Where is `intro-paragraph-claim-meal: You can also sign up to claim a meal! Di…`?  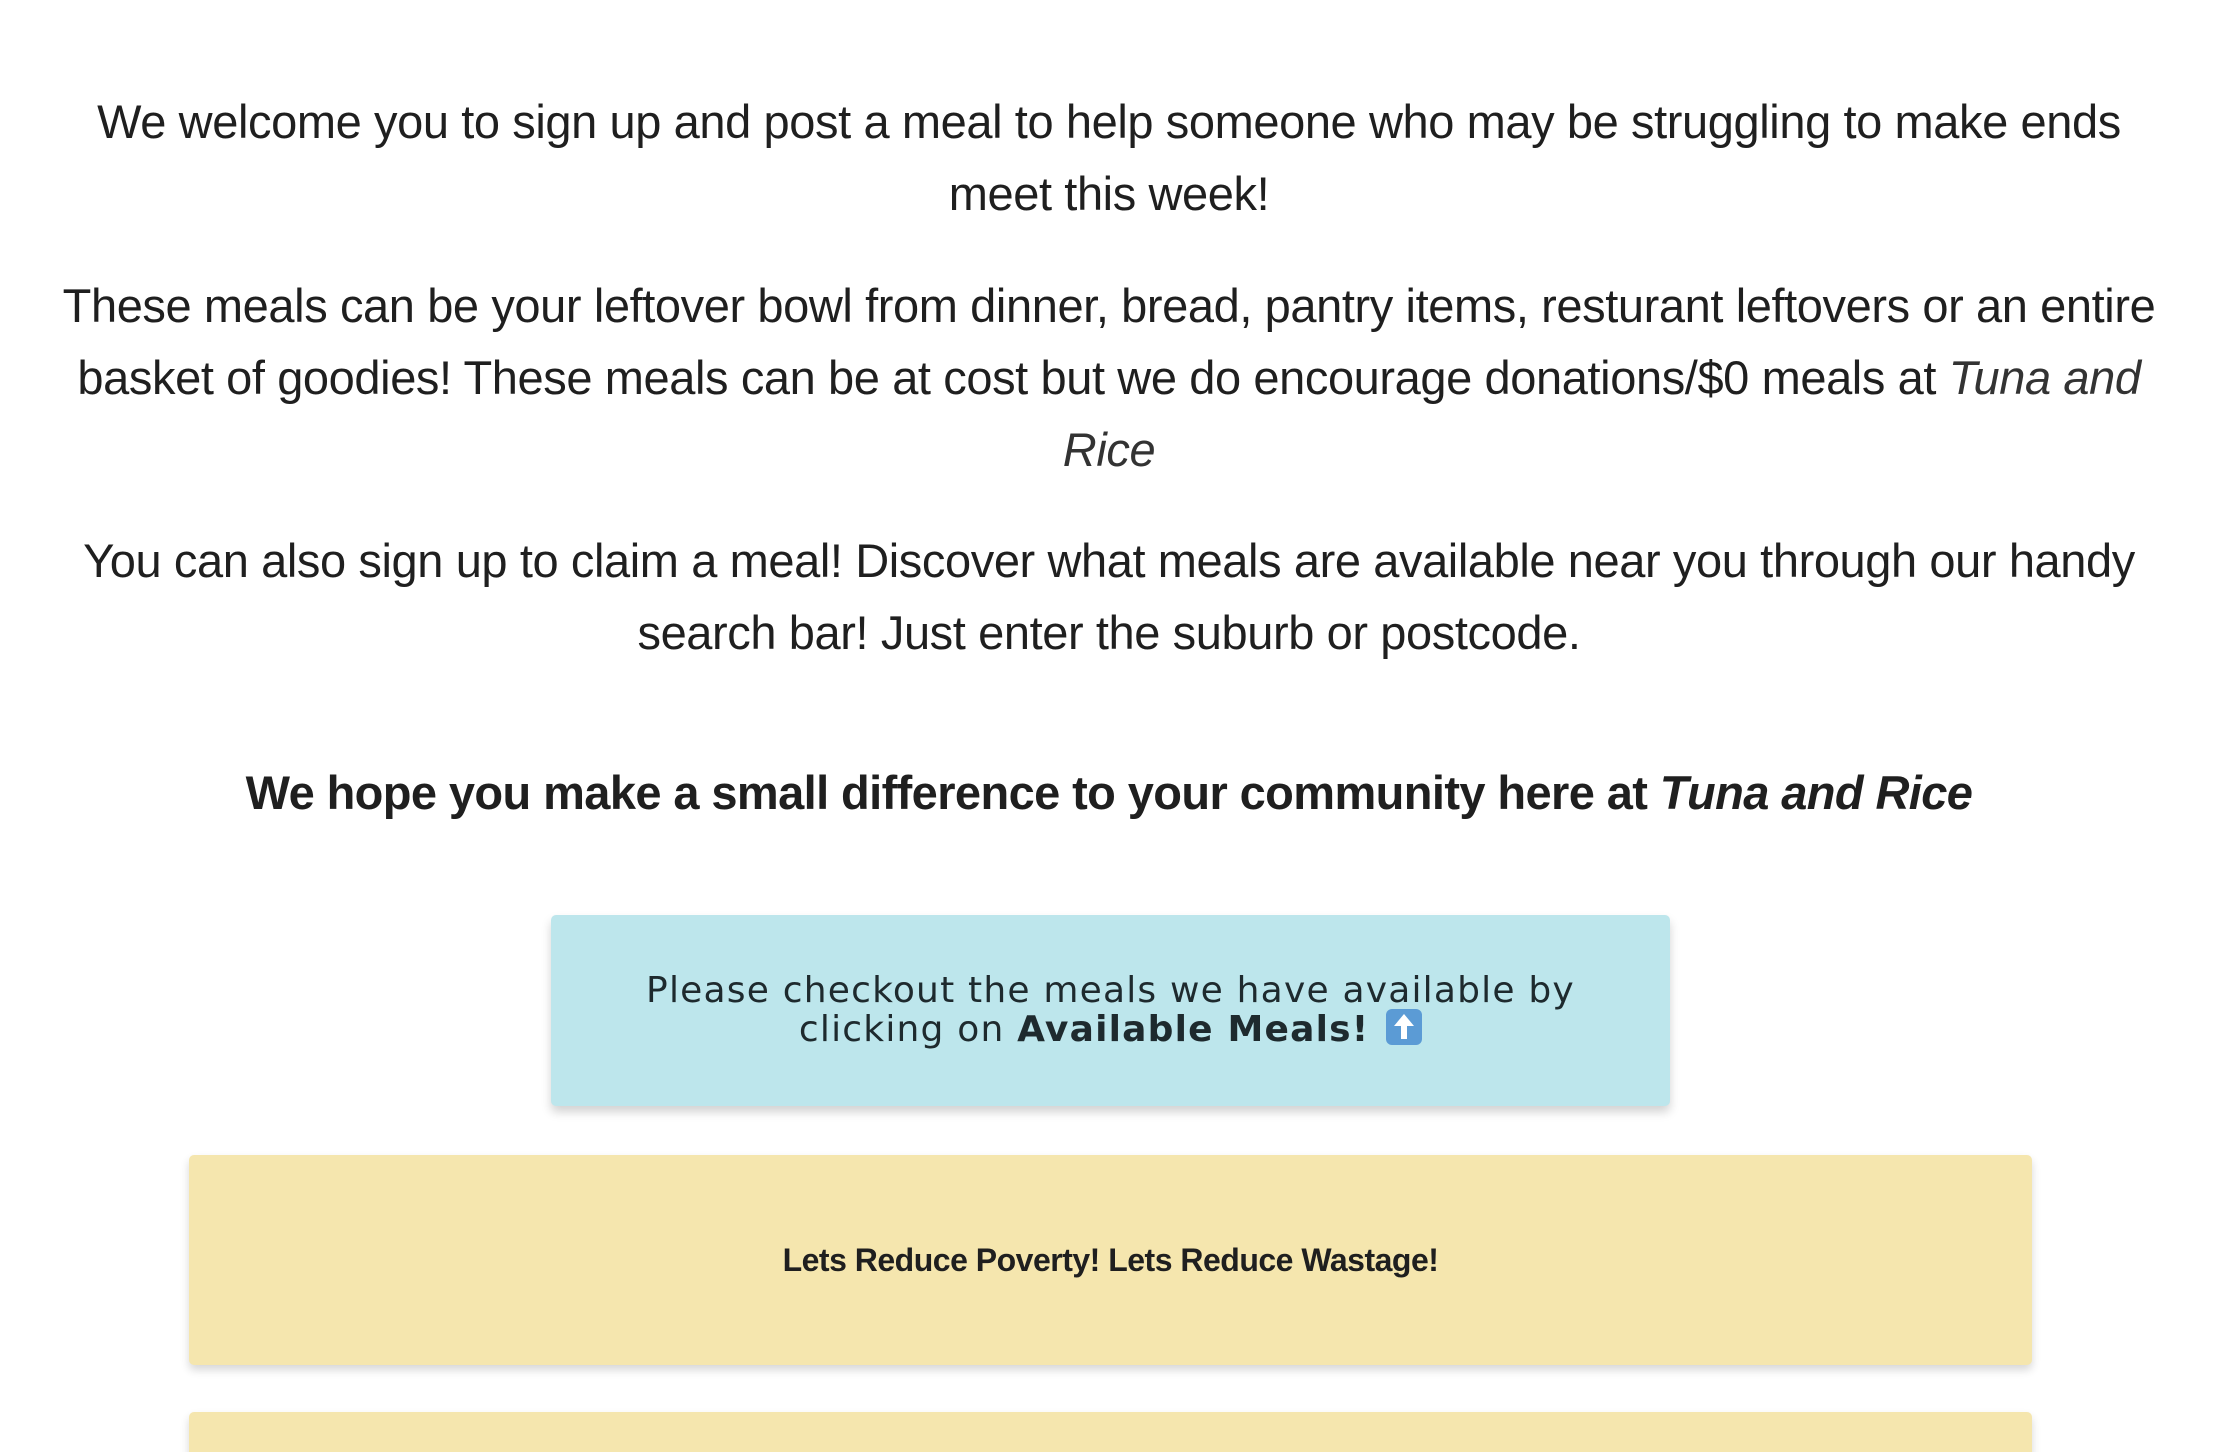 intro-paragraph-claim-meal: You can also sign up to claim a meal! Di… is located at coordinates (1109, 596).